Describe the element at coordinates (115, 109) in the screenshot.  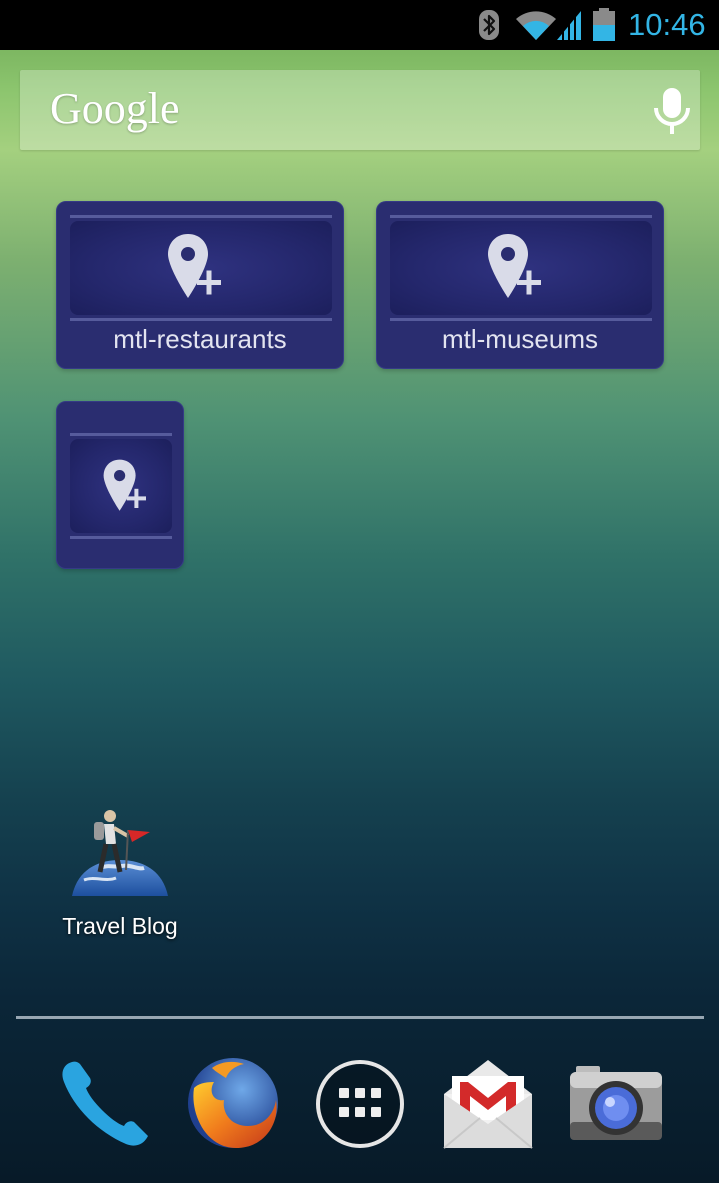
I see `google-logo: Google` at that location.